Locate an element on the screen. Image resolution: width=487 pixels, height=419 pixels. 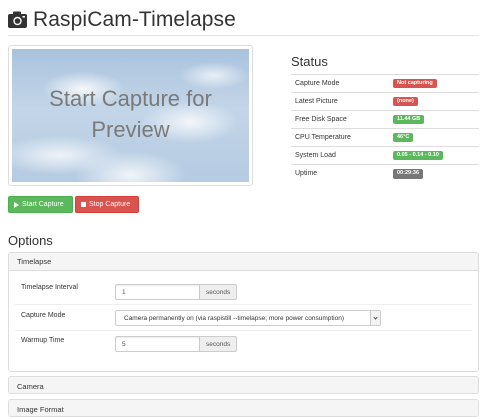
camera-panel: Camera is located at coordinates (243, 385).